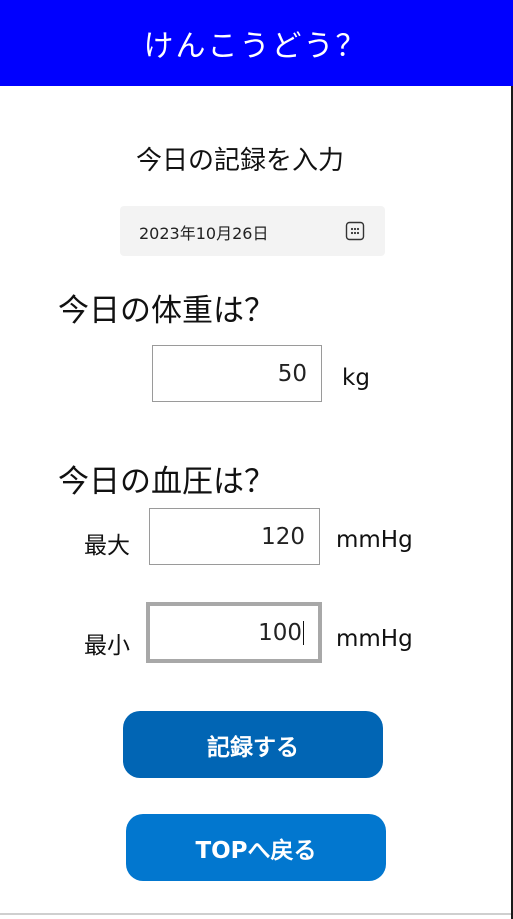 This screenshot has width=513, height=919. I want to click on max-pressure-value: 120, so click(283, 536).